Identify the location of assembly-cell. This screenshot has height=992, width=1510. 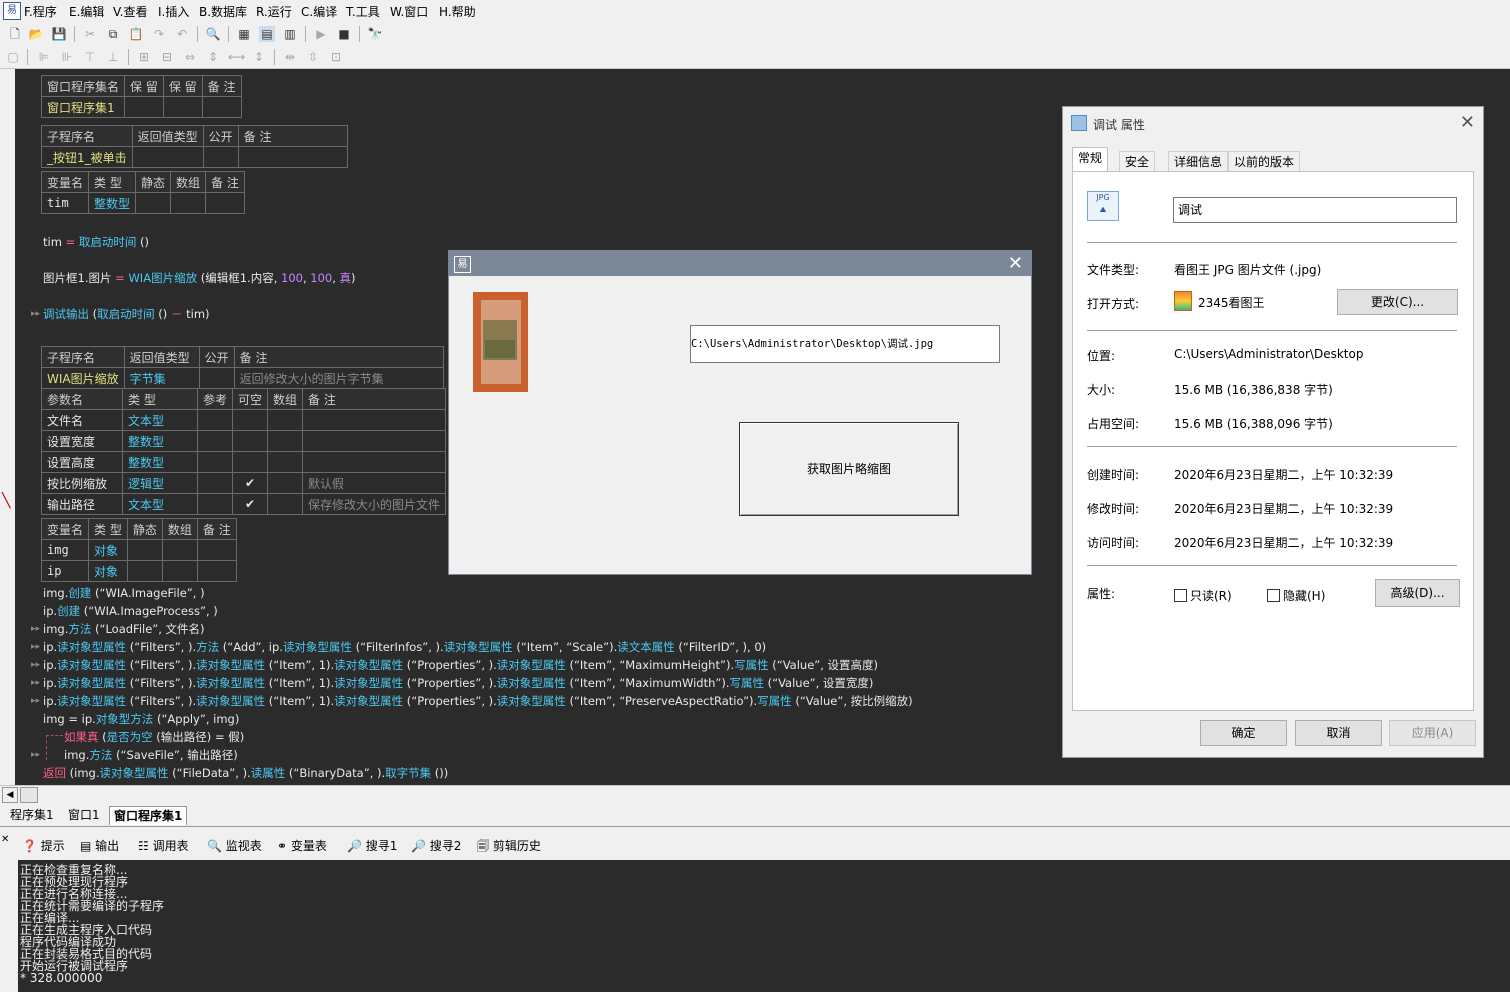
(144, 107).